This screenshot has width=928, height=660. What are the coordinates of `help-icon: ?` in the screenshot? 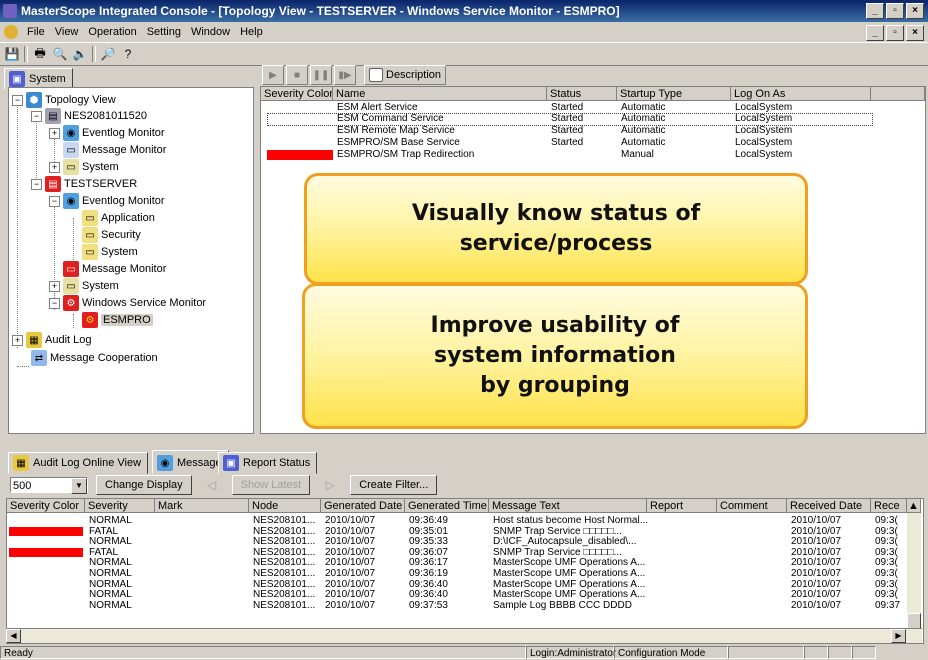 It's located at (128, 54).